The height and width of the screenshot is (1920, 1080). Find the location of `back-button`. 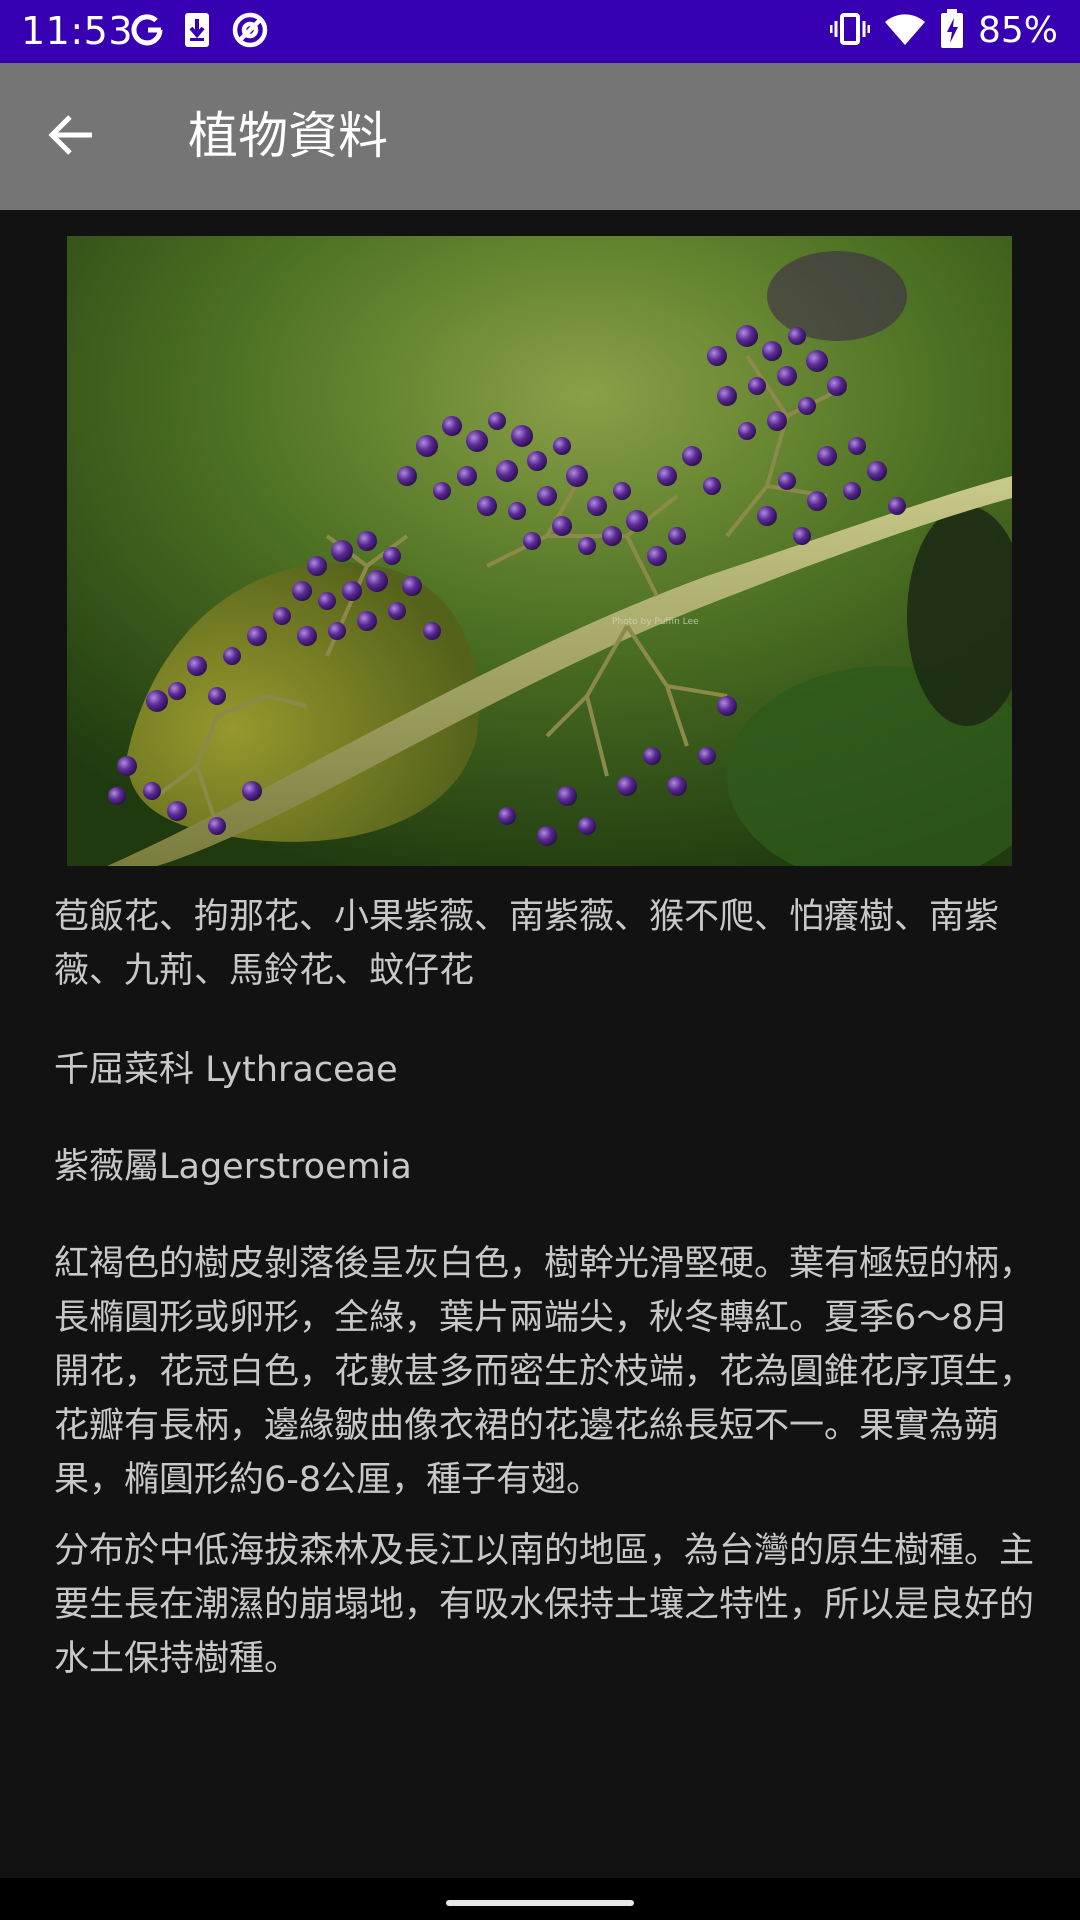

back-button is located at coordinates (71, 137).